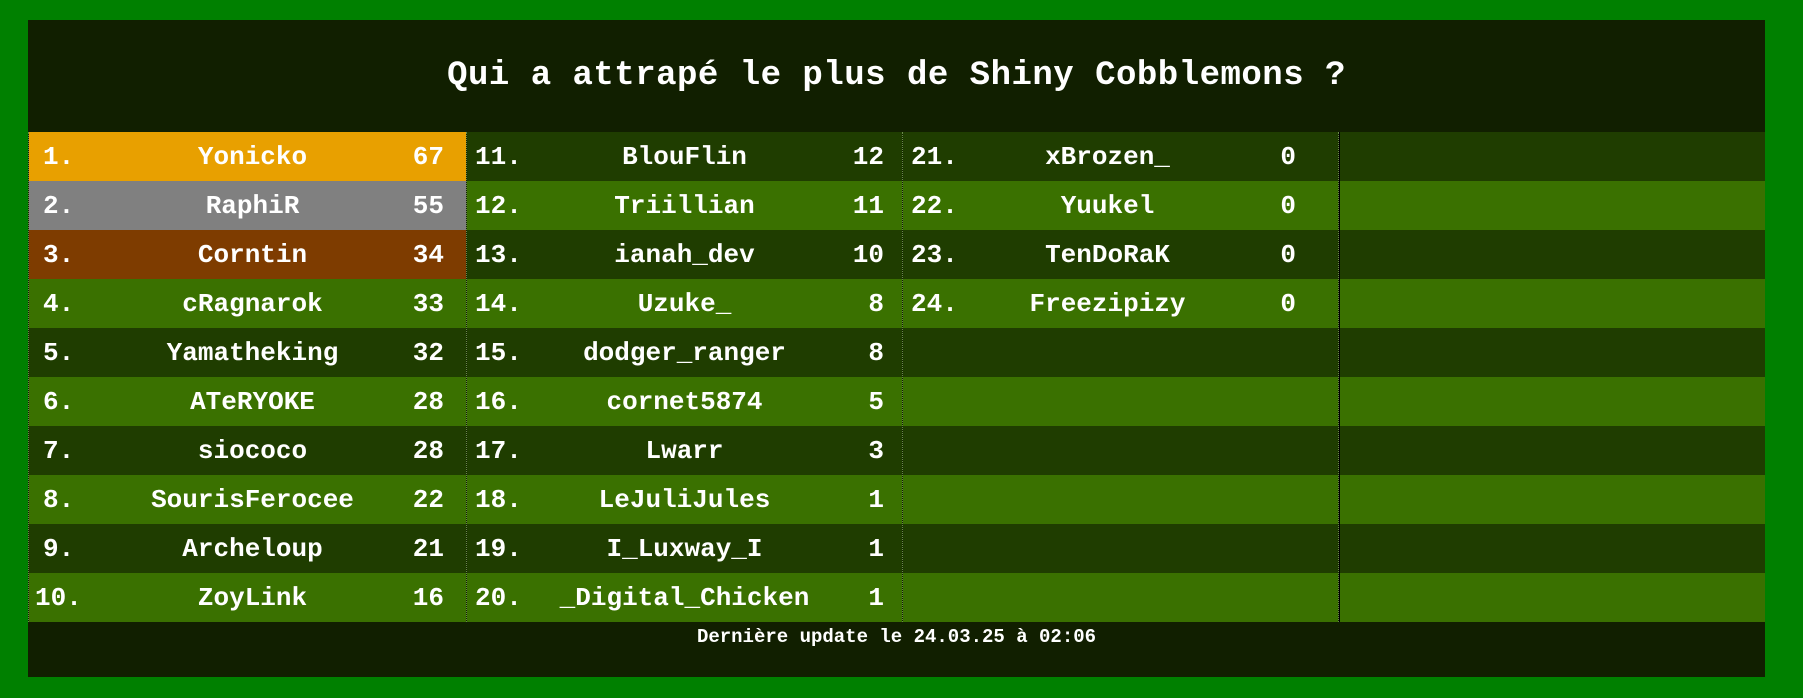 This screenshot has width=1803, height=698. I want to click on player-name: Triillian, so click(684, 205).